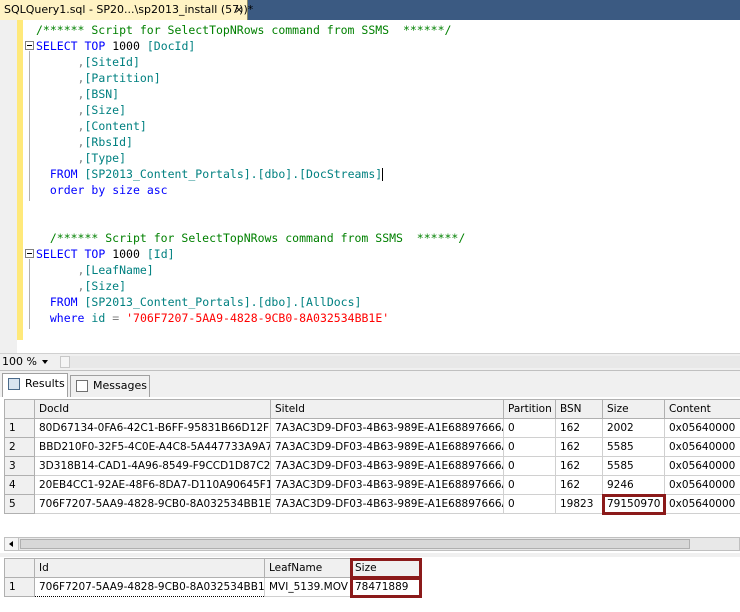 This screenshot has height=612, width=740. Describe the element at coordinates (579, 409) in the screenshot. I see `column-header: BSN` at that location.